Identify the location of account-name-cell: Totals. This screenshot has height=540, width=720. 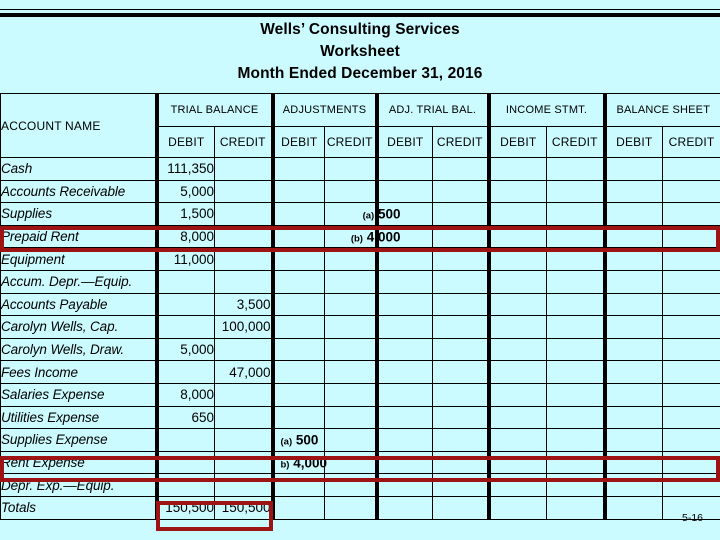
(78, 507).